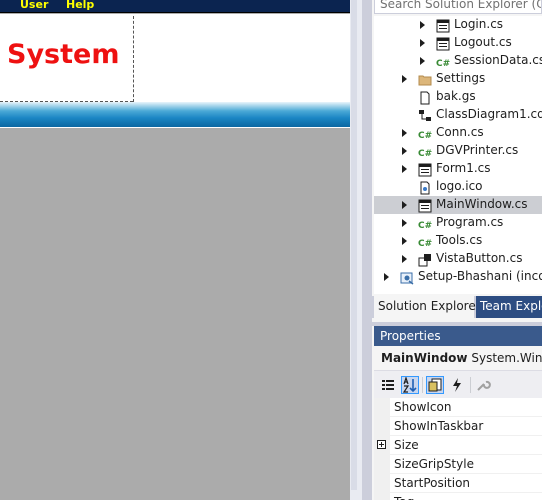 Image resolution: width=542 pixels, height=500 pixels. I want to click on tree-item: ClassDiagram1.cd, so click(458, 115).